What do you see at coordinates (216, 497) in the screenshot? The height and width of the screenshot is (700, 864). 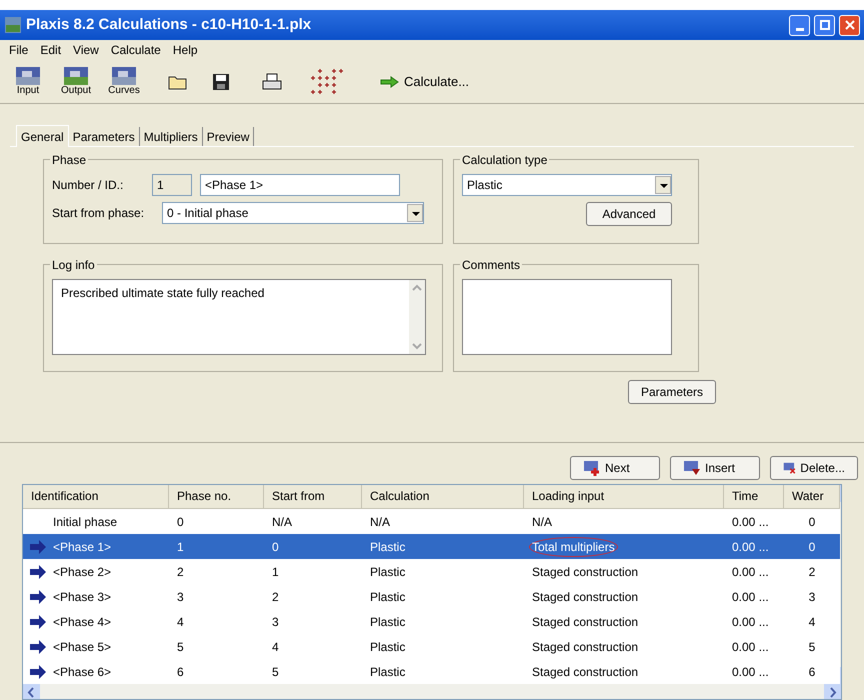 I see `column-header: Phase no.` at bounding box center [216, 497].